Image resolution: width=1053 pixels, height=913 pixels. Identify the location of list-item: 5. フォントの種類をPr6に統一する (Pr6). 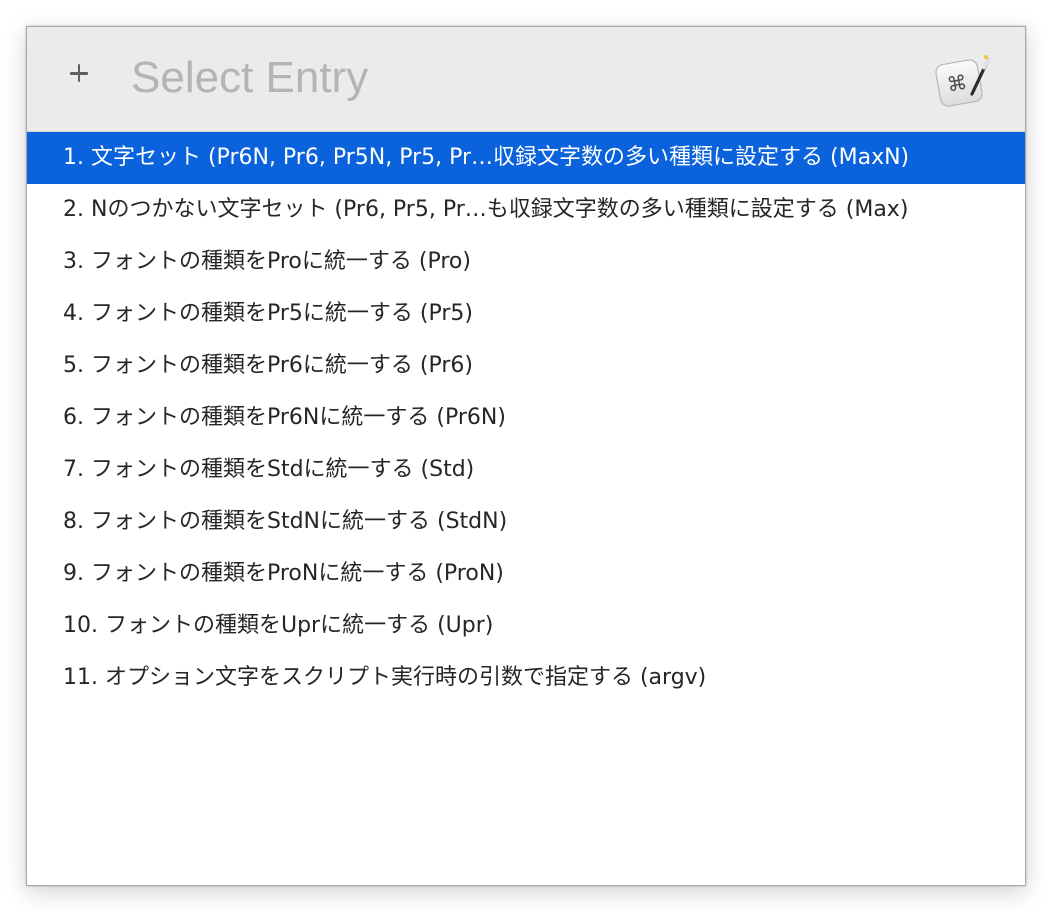
(526, 366).